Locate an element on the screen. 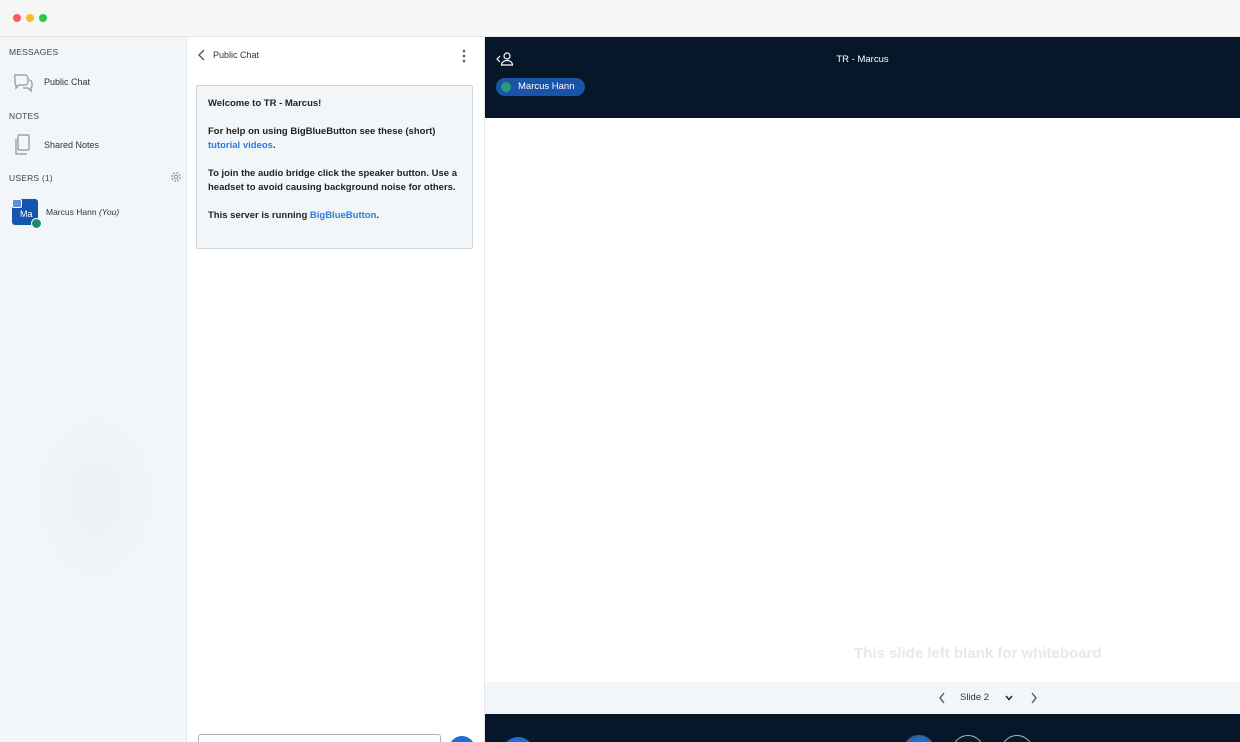 Image resolution: width=1240 pixels, height=742 pixels. more-vertical-icon is located at coordinates (464, 56).